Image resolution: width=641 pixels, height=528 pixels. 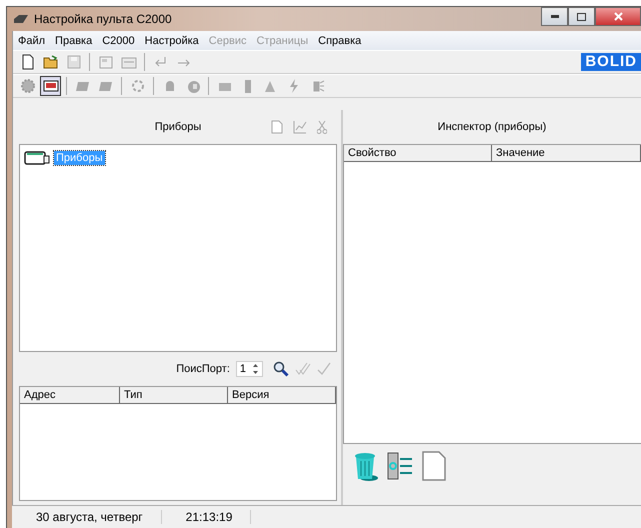 What do you see at coordinates (50, 62) in the screenshot?
I see `folder-icon` at bounding box center [50, 62].